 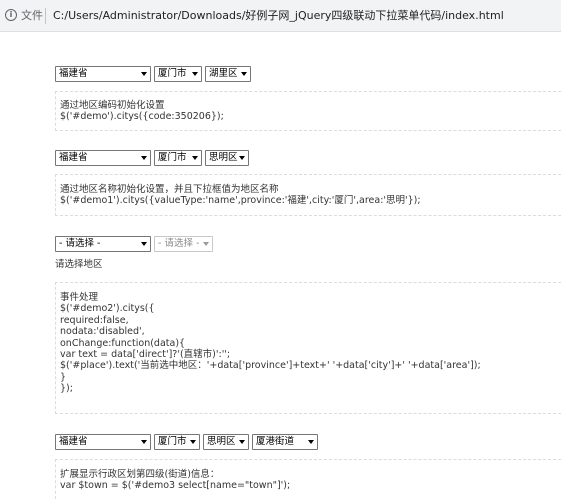 I want to click on demo3-province-select: - 请选择 -, so click(x=103, y=244).